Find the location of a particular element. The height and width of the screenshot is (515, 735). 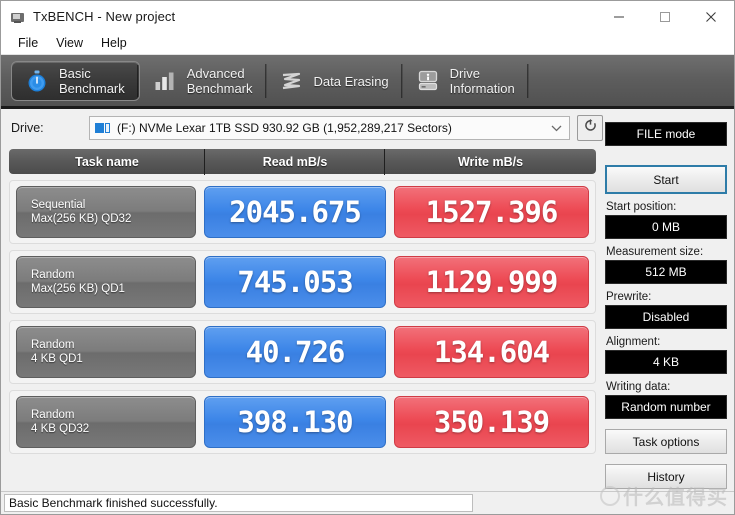

start-position-label: Start position: is located at coordinates (641, 207).